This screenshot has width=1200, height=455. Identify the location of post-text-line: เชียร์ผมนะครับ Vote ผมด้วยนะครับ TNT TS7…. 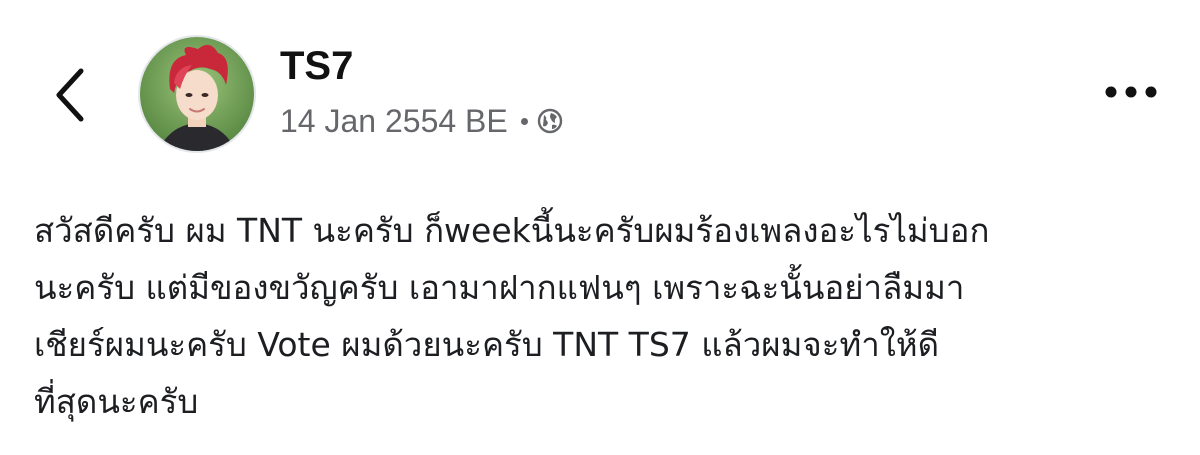
(487, 344).